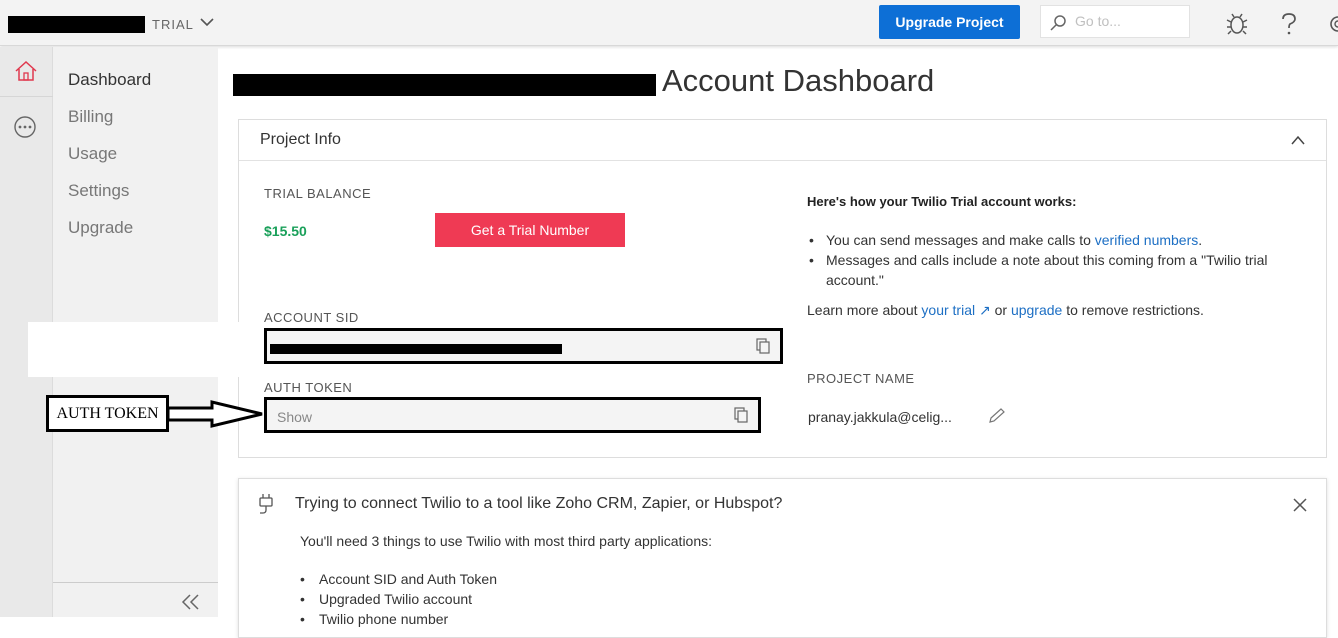  What do you see at coordinates (398, 619) in the screenshot?
I see `list-item: Twilio phone number` at bounding box center [398, 619].